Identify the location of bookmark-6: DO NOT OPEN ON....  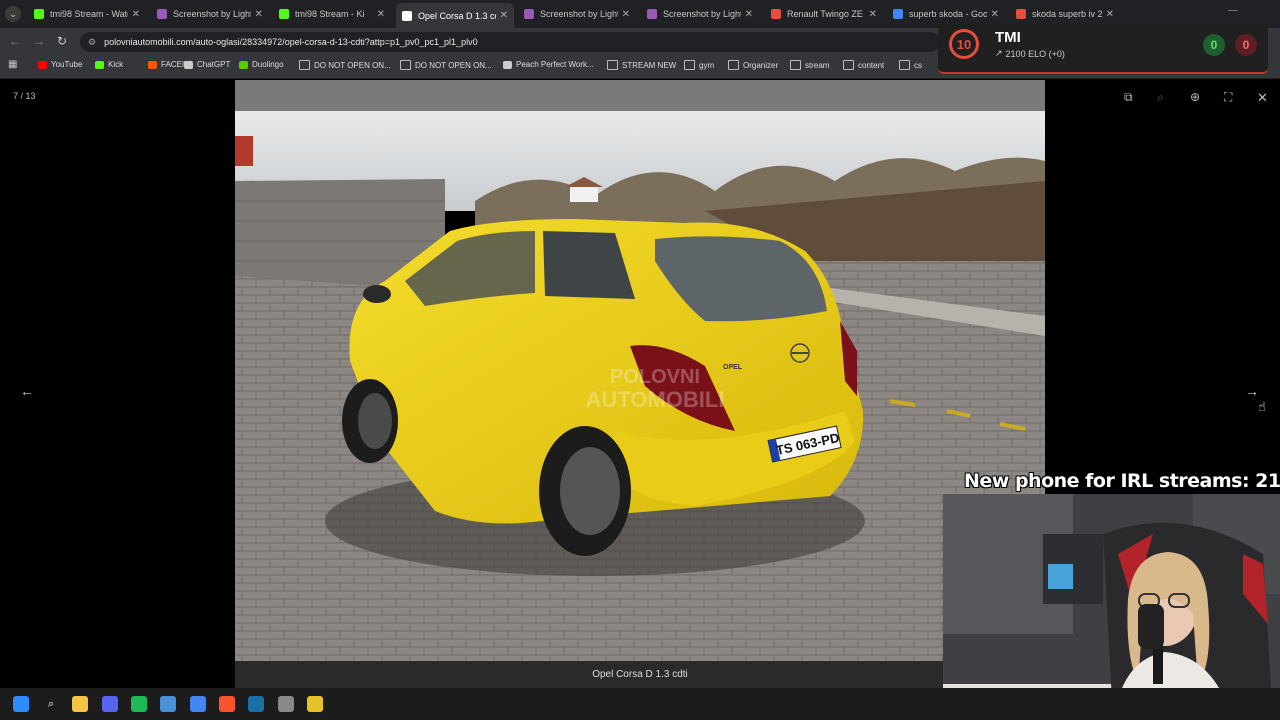
(345, 65).